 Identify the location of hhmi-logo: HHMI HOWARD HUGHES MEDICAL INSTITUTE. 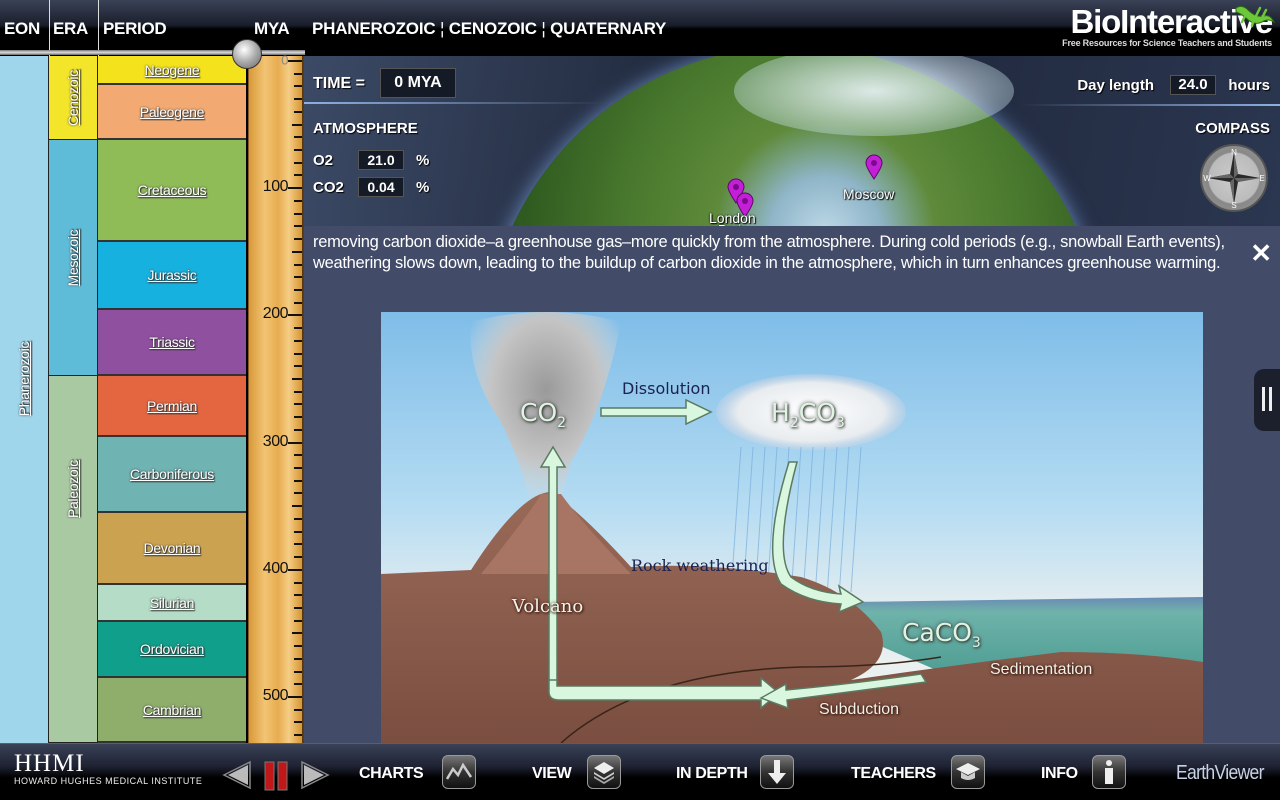
(108, 768).